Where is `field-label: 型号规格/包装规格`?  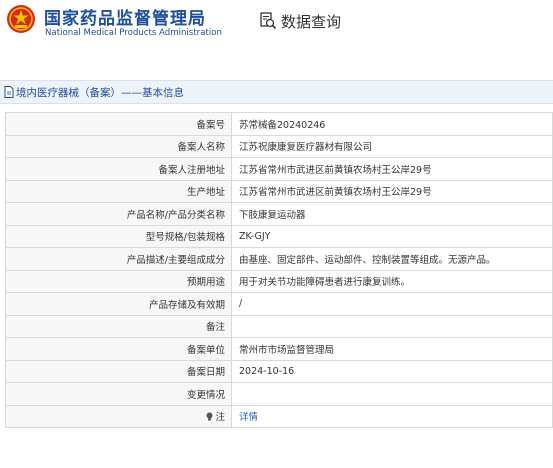
field-label: 型号规格/包装规格 is located at coordinates (118, 236).